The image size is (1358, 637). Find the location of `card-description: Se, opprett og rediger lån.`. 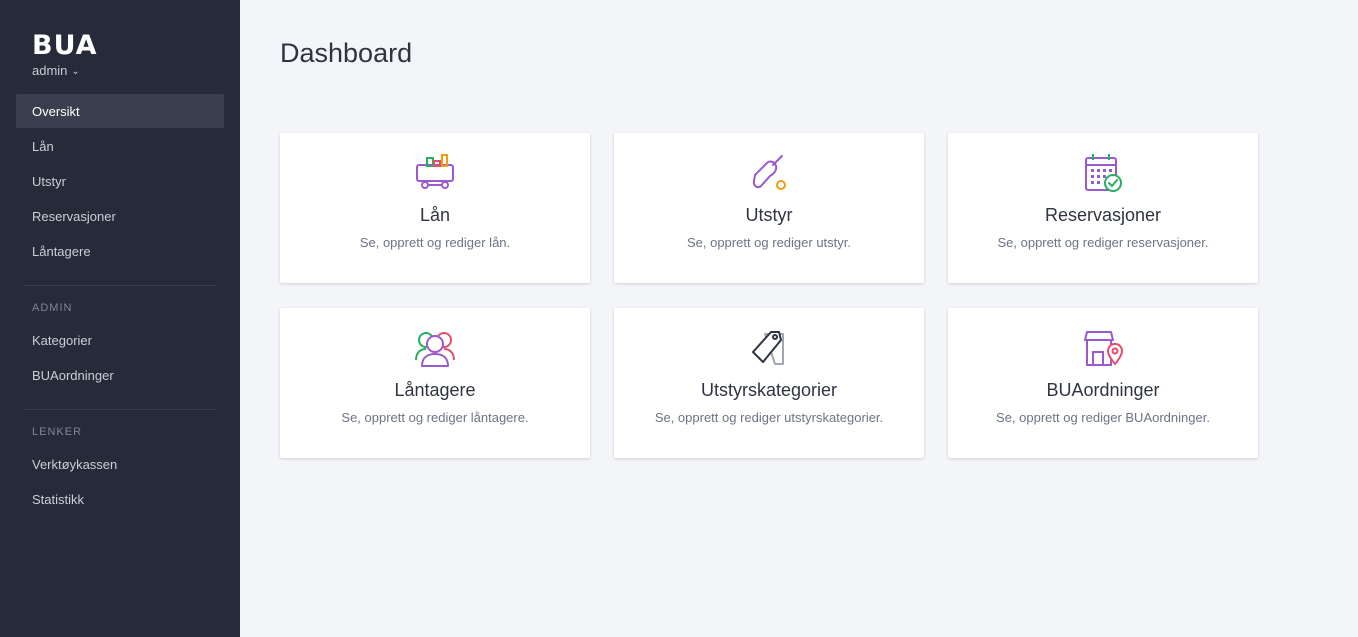

card-description: Se, opprett og rediger lån. is located at coordinates (435, 242).